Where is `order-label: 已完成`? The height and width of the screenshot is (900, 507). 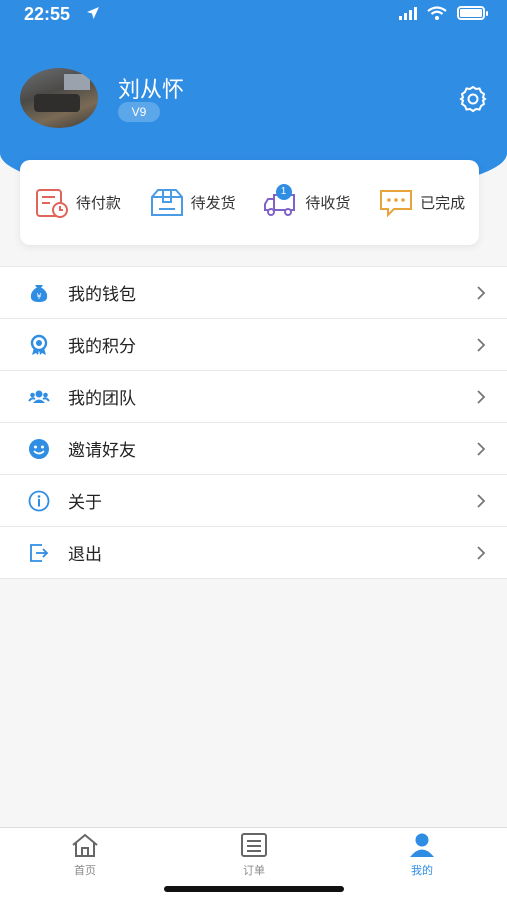 order-label: 已完成 is located at coordinates (443, 203).